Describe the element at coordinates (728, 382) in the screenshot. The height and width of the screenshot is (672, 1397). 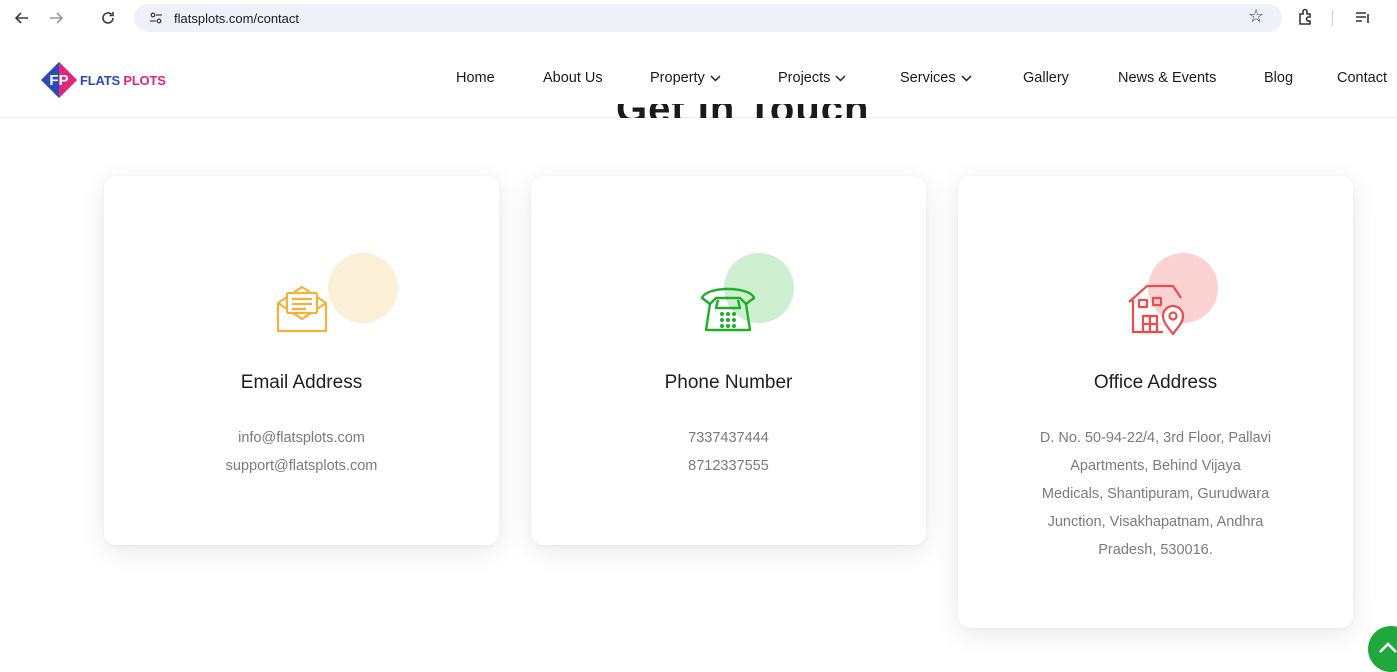
I see `card-title: Phone Number` at that location.